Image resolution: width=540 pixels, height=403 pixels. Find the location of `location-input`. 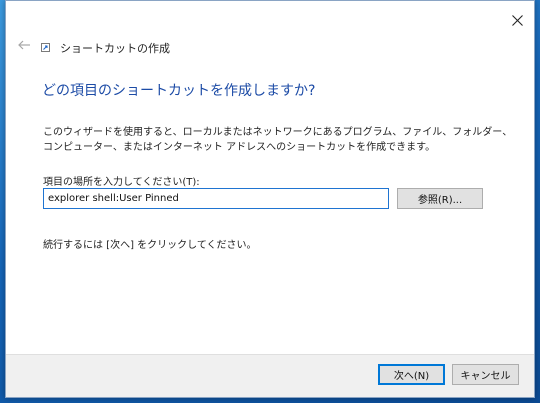

location-input is located at coordinates (216, 198).